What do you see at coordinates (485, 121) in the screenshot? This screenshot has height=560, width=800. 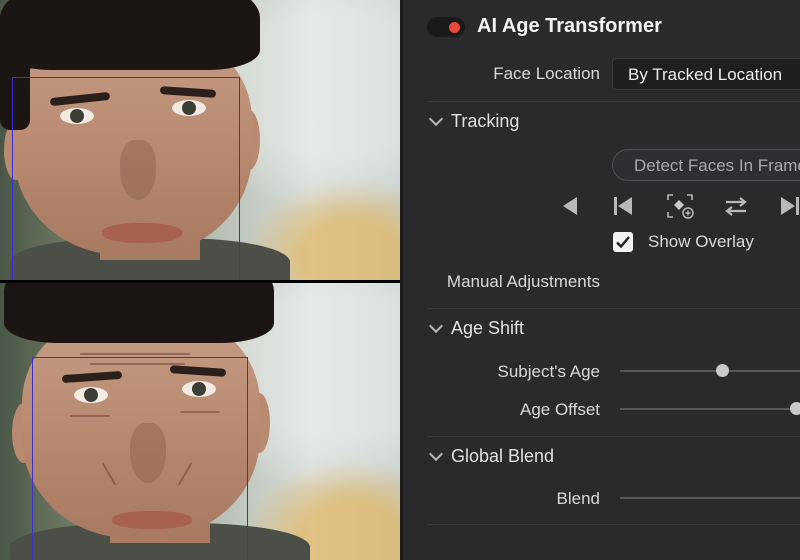 I see `tracking-section-title: Tracking` at bounding box center [485, 121].